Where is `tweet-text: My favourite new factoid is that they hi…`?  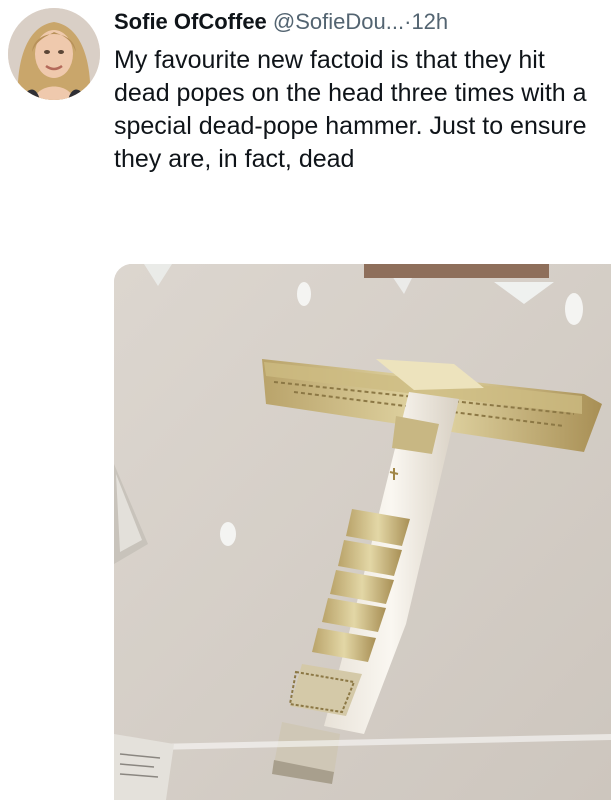
tweet-text: My favourite new factoid is that they hi… is located at coordinates (350, 109).